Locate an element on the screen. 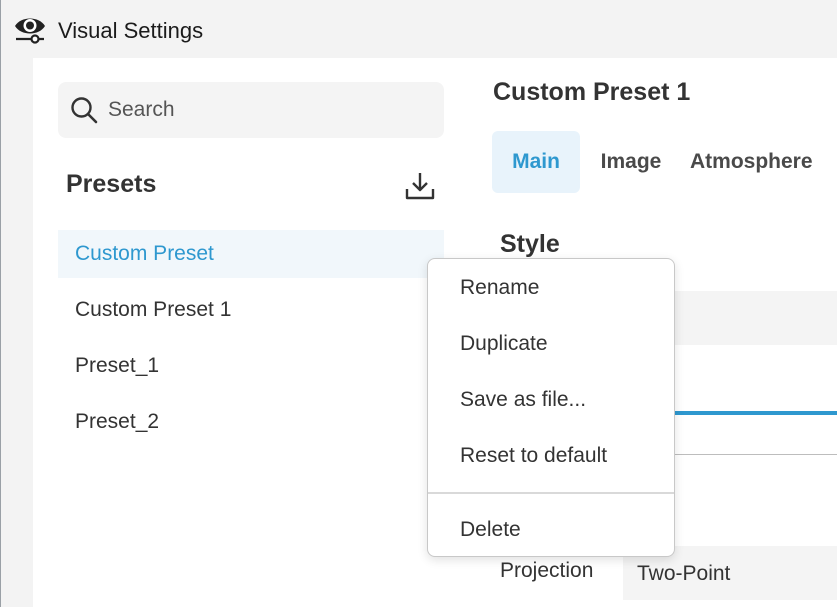 The height and width of the screenshot is (607, 837). window-title: Visual Settings is located at coordinates (131, 30).